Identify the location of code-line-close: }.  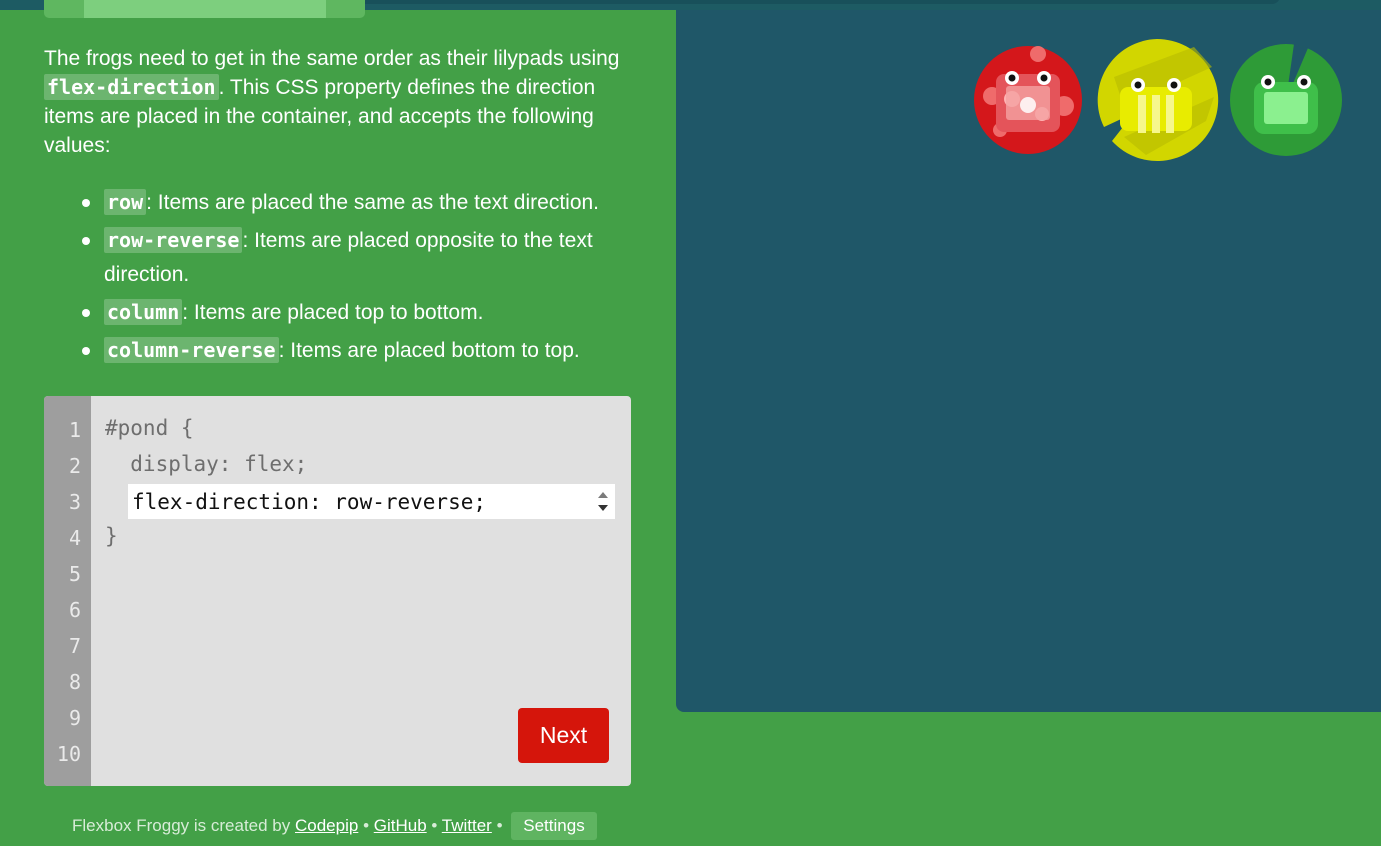
(111, 536).